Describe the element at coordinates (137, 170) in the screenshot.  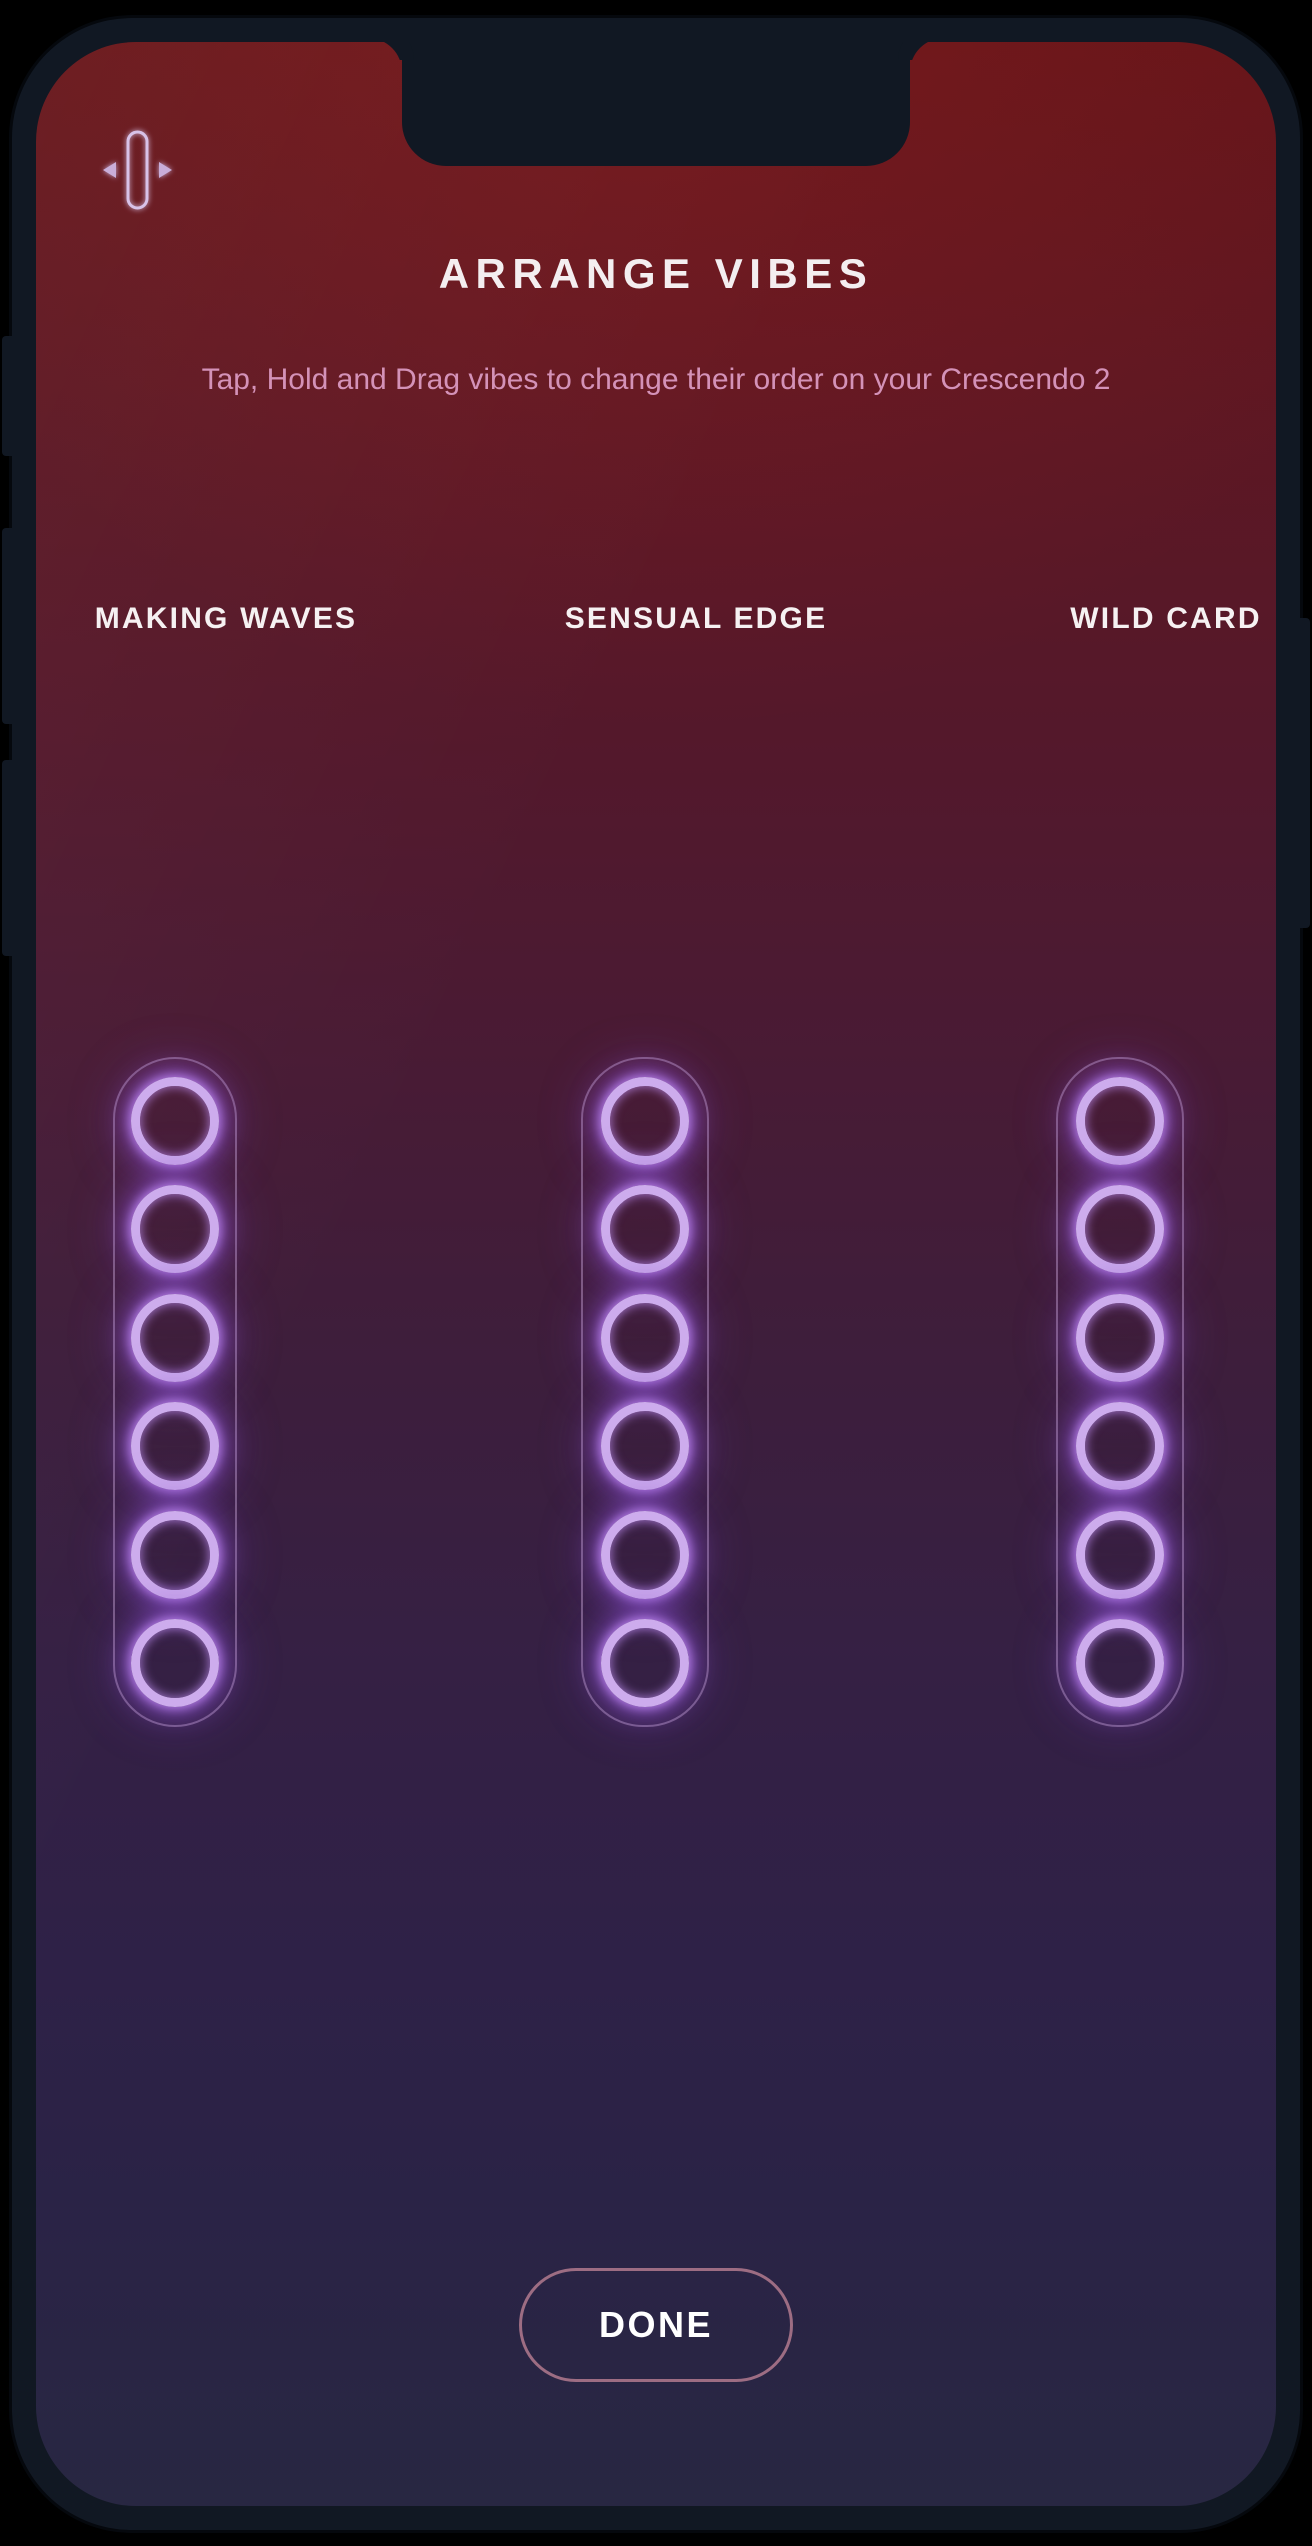
I see `vibe-device-reorder-icon` at that location.